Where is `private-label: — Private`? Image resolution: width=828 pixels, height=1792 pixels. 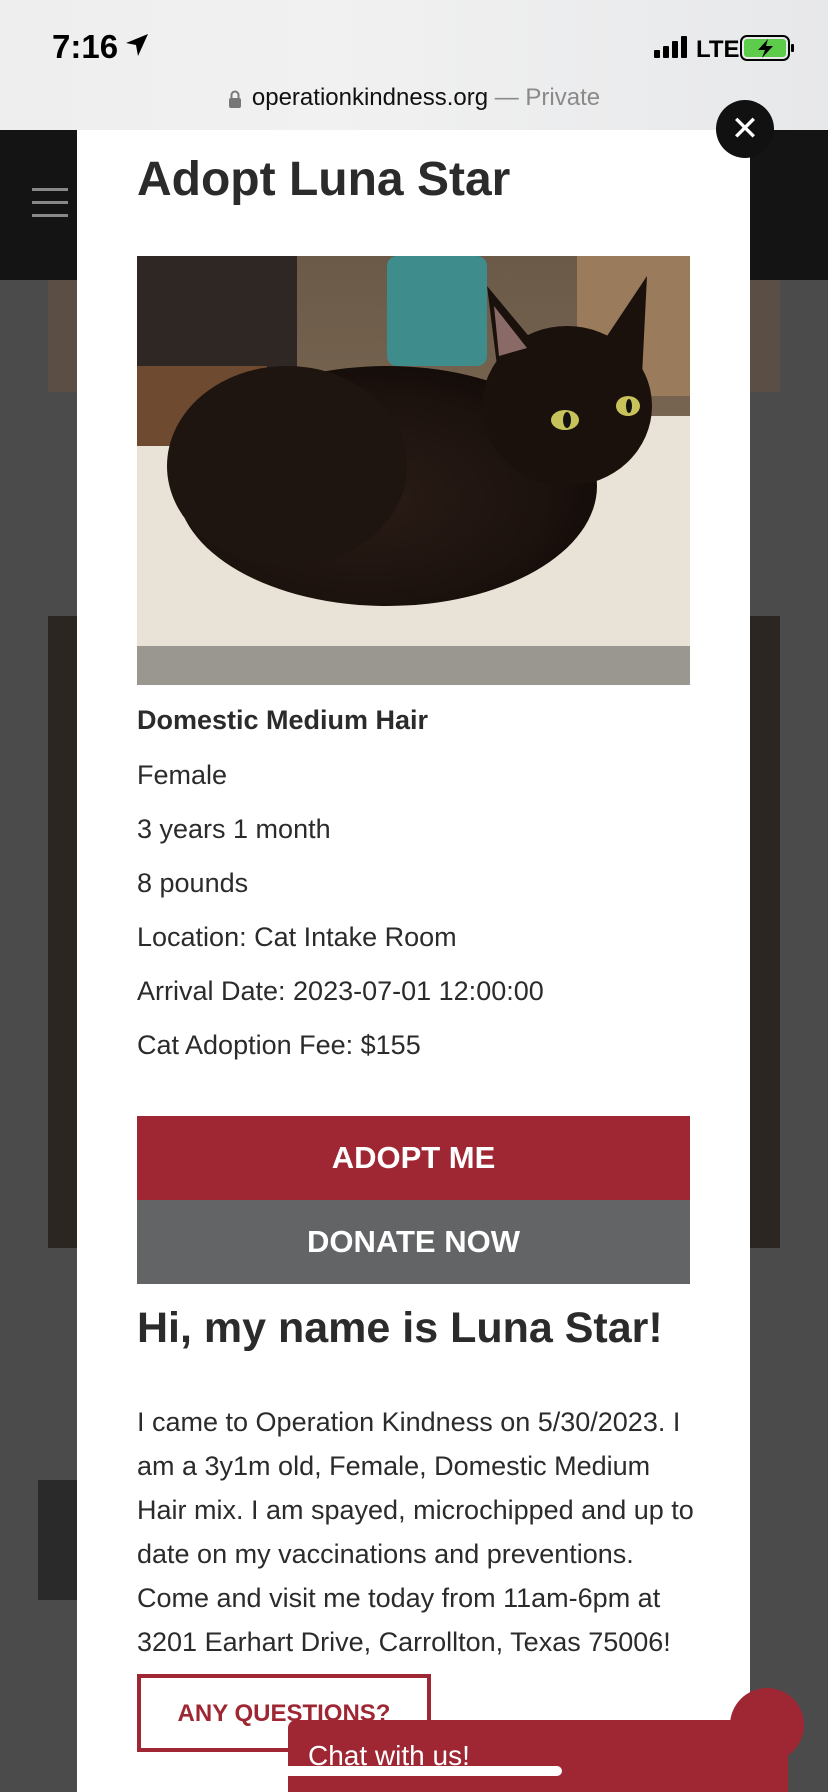
private-label: — Private is located at coordinates (547, 97).